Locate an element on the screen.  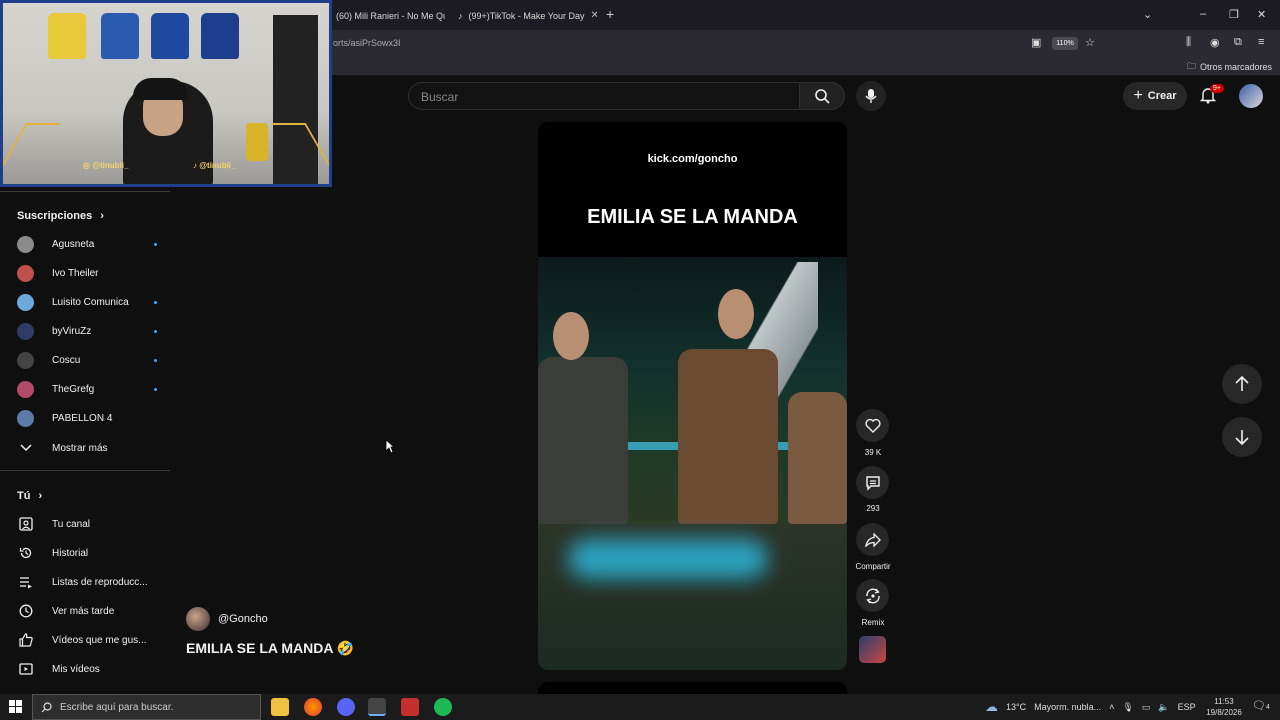
search-input: Buscar is located at coordinates (604, 96).